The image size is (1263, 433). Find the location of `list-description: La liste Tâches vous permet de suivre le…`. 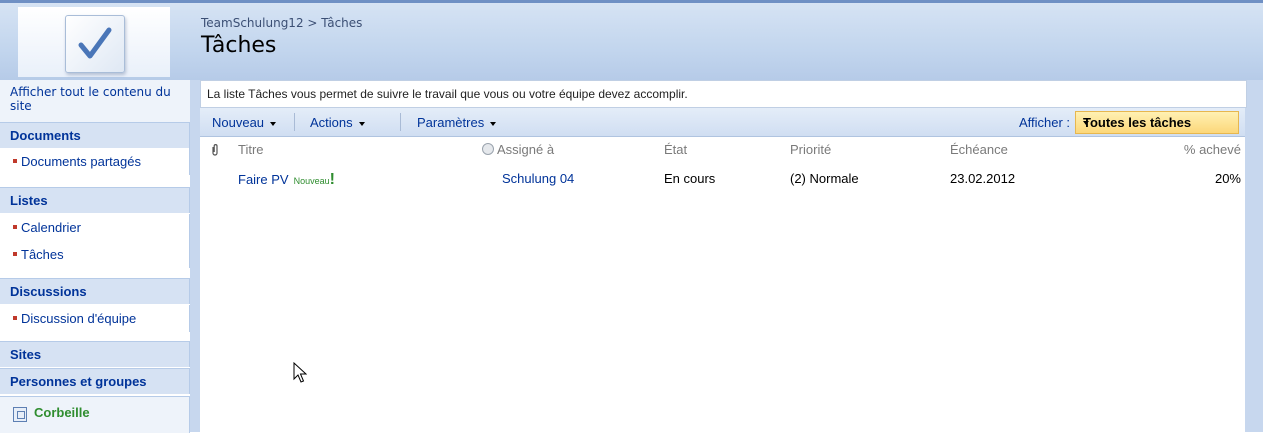

list-description: La liste Tâches vous permet de suivre le… is located at coordinates (723, 94).